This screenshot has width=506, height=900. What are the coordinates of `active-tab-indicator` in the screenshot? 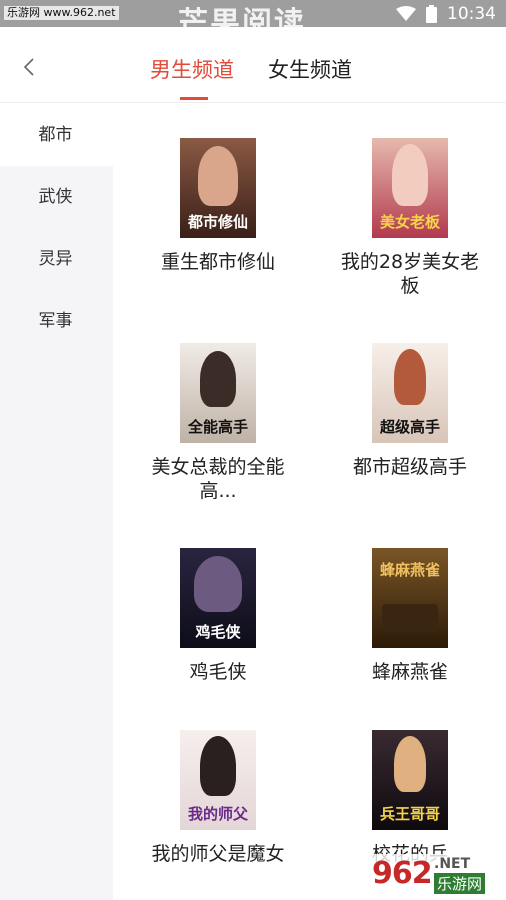 It's located at (194, 98).